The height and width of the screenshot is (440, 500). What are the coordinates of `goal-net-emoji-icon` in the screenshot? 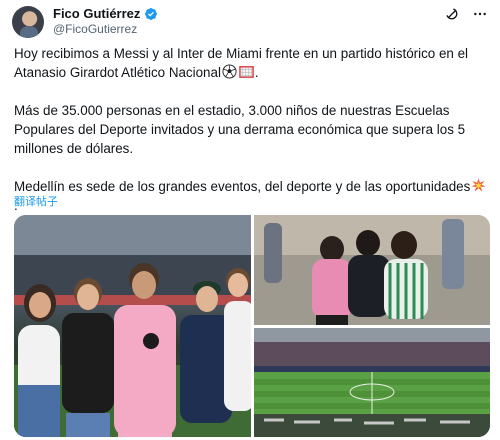 It's located at (246, 72).